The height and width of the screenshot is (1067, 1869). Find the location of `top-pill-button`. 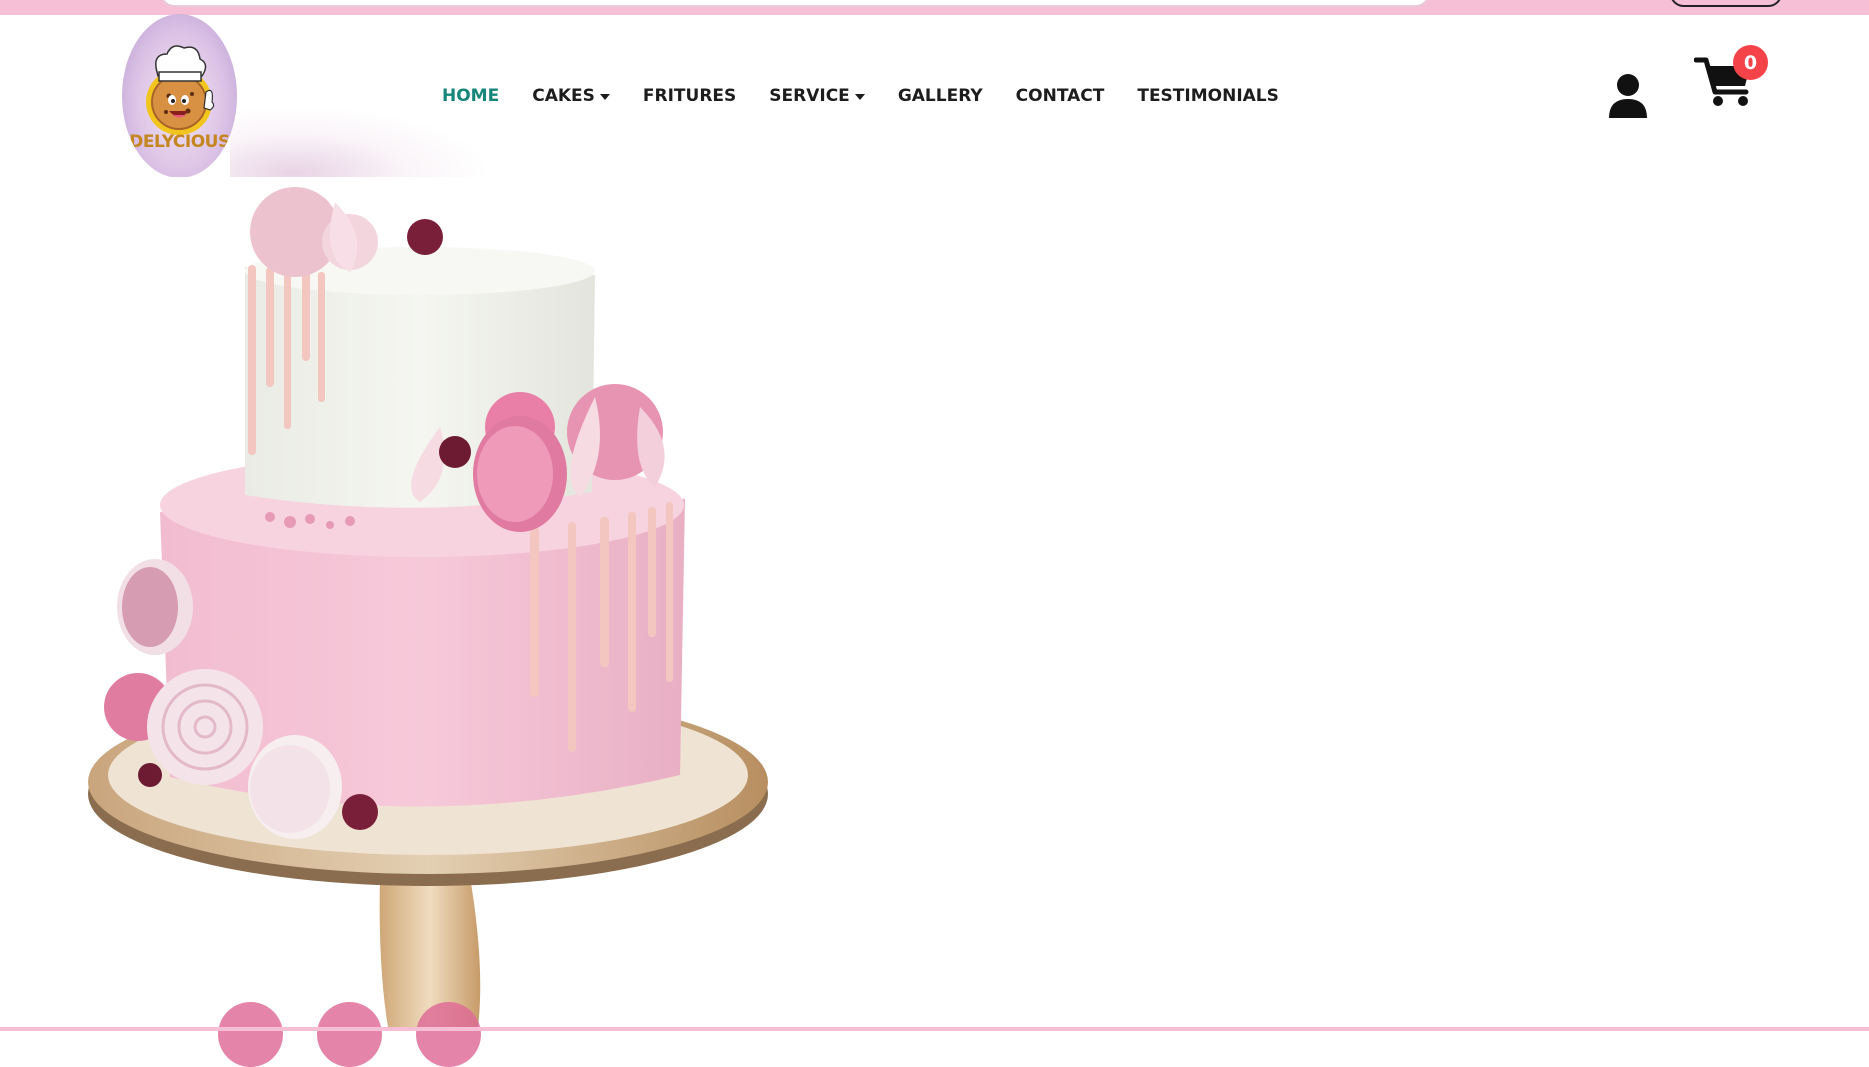

top-pill-button is located at coordinates (1726, 3).